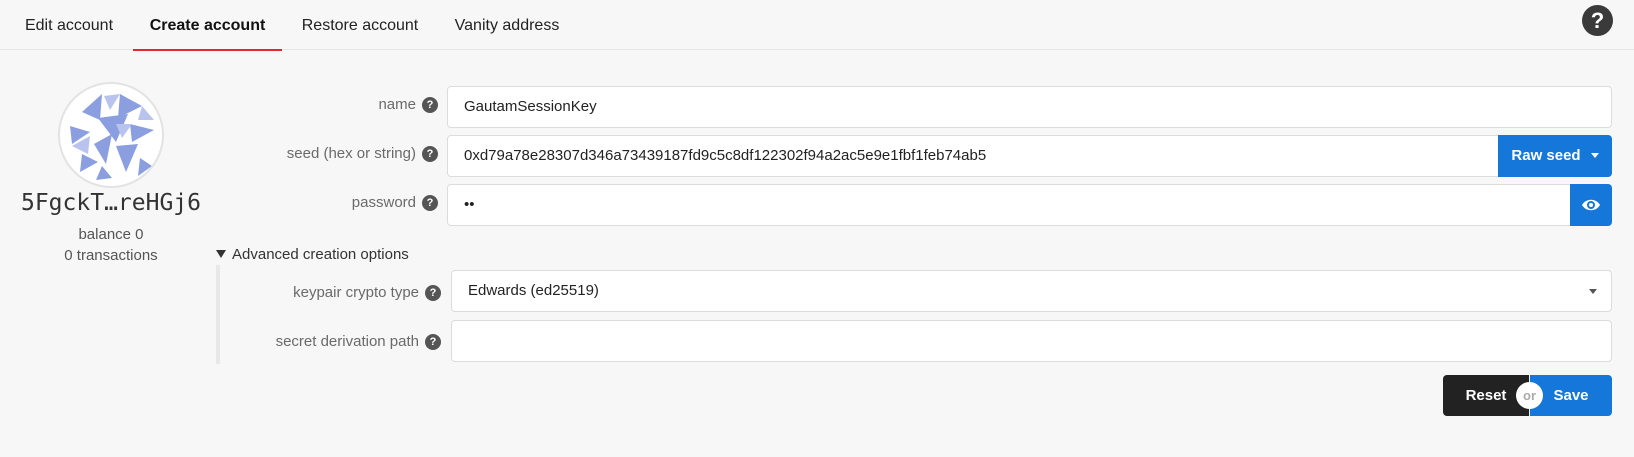 The height and width of the screenshot is (457, 1634). Describe the element at coordinates (111, 234) in the screenshot. I see `account-balance: balance 0` at that location.